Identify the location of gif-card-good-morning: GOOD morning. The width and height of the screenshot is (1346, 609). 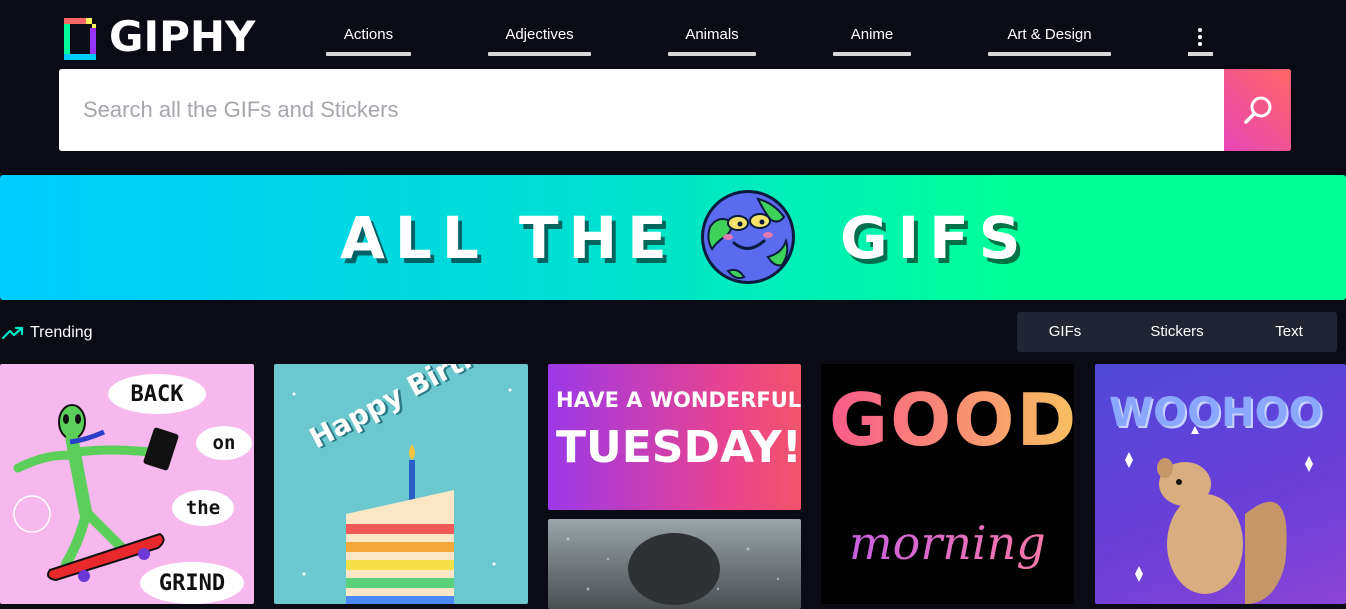
(947, 484).